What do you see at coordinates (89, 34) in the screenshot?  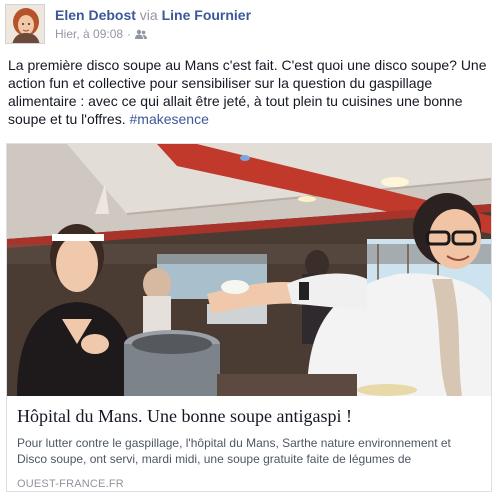 I see `timestamp: Hier, à 09:08` at bounding box center [89, 34].